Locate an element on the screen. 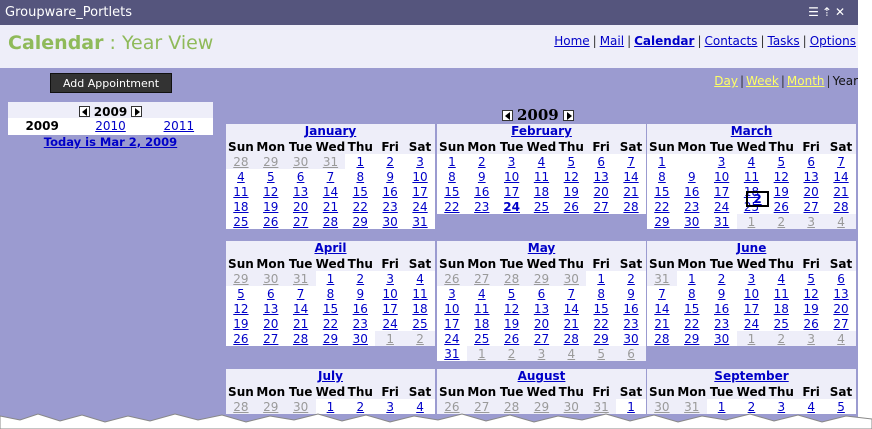 The width and height of the screenshot is (872, 429). adjacent-day-link: 6 is located at coordinates (631, 354).